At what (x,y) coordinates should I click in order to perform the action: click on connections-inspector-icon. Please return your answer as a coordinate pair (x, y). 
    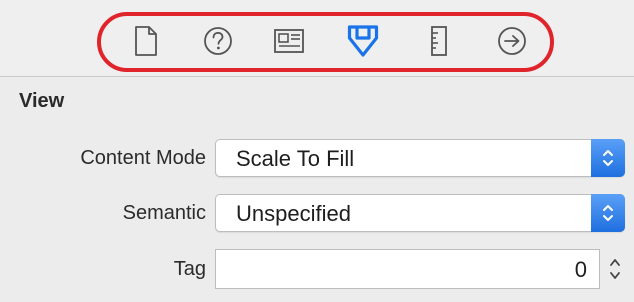
    Looking at the image, I should click on (512, 41).